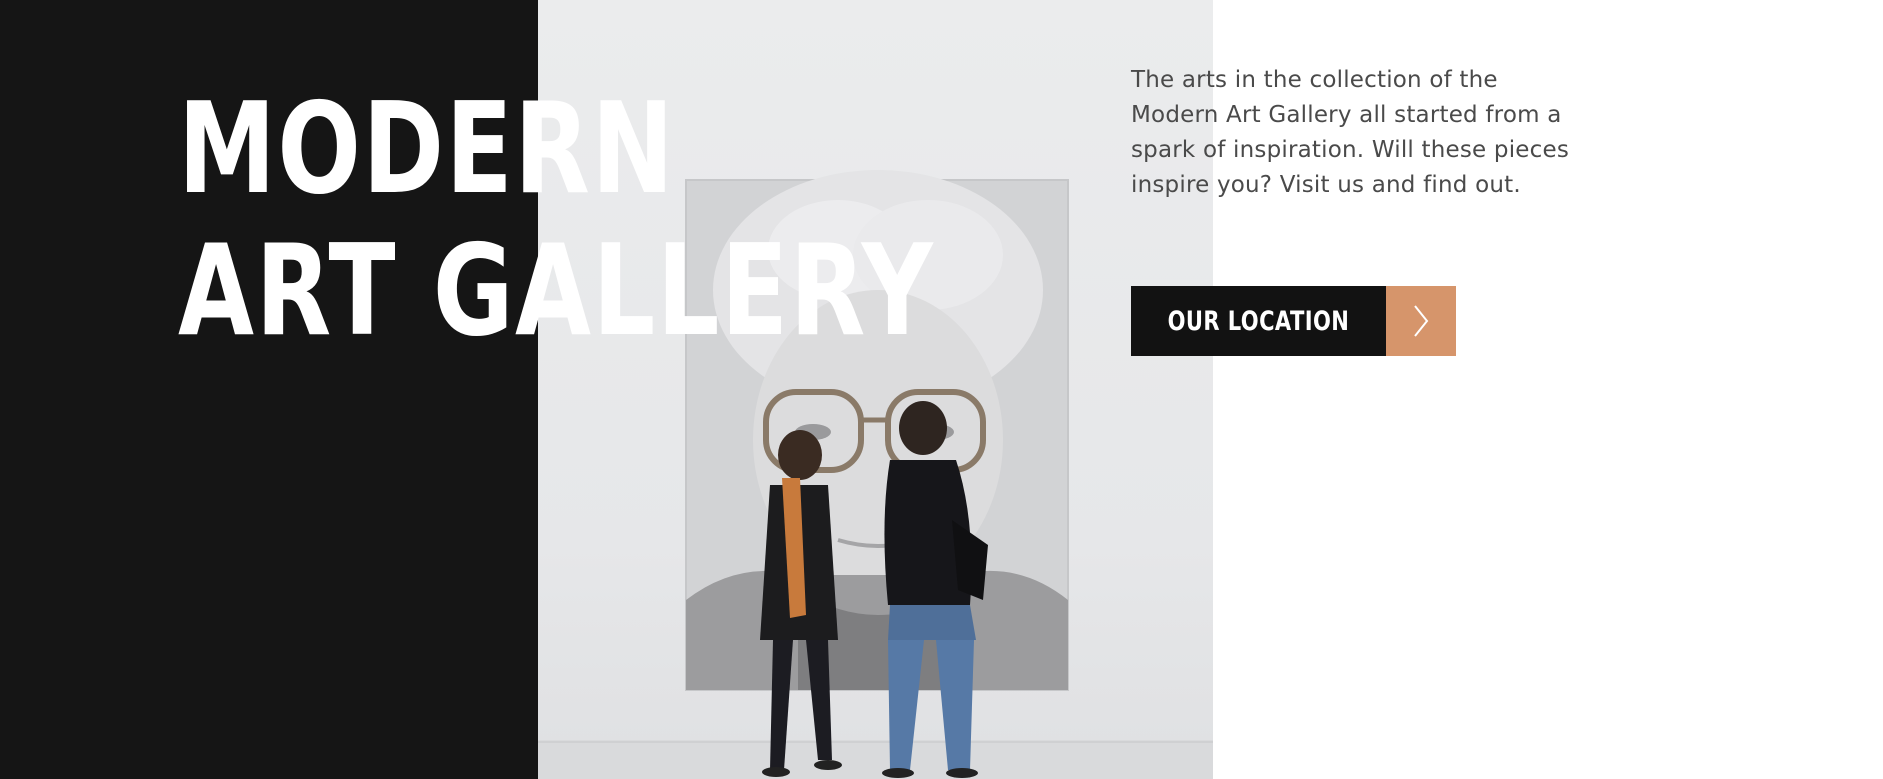  I want to click on our-location-label: OUR LOCATION, so click(1258, 321).